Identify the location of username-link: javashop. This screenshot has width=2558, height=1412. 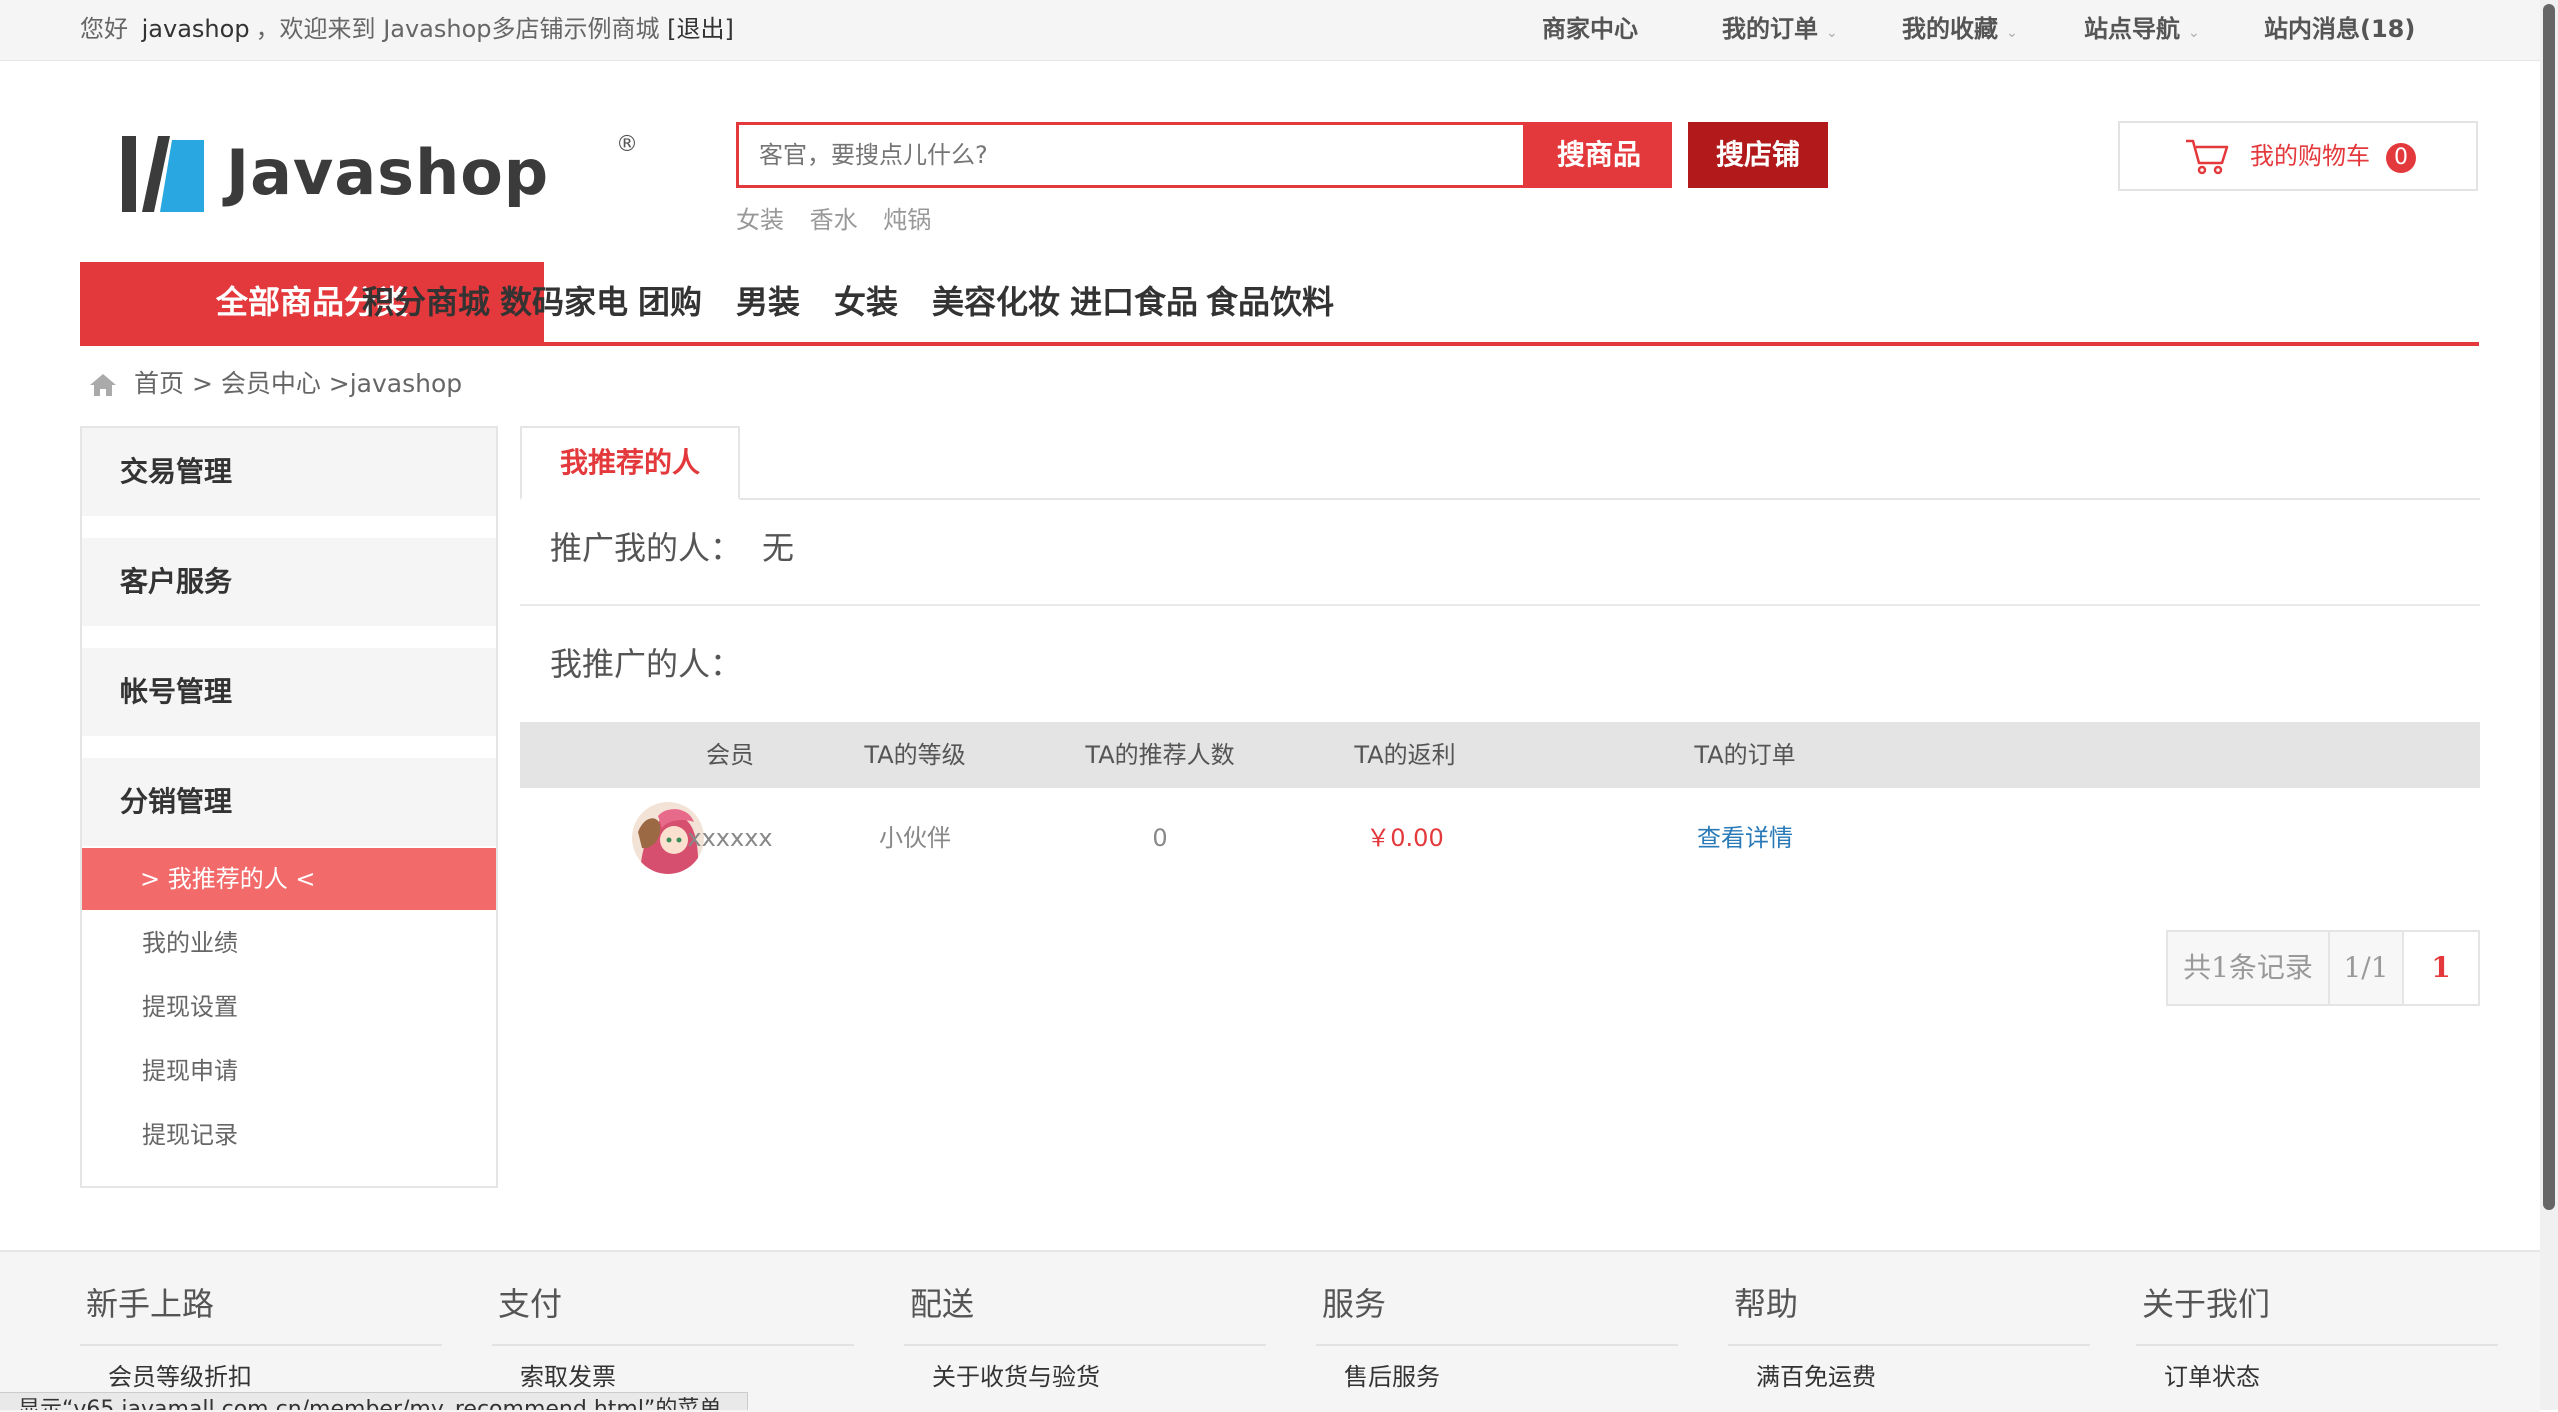
(196, 29).